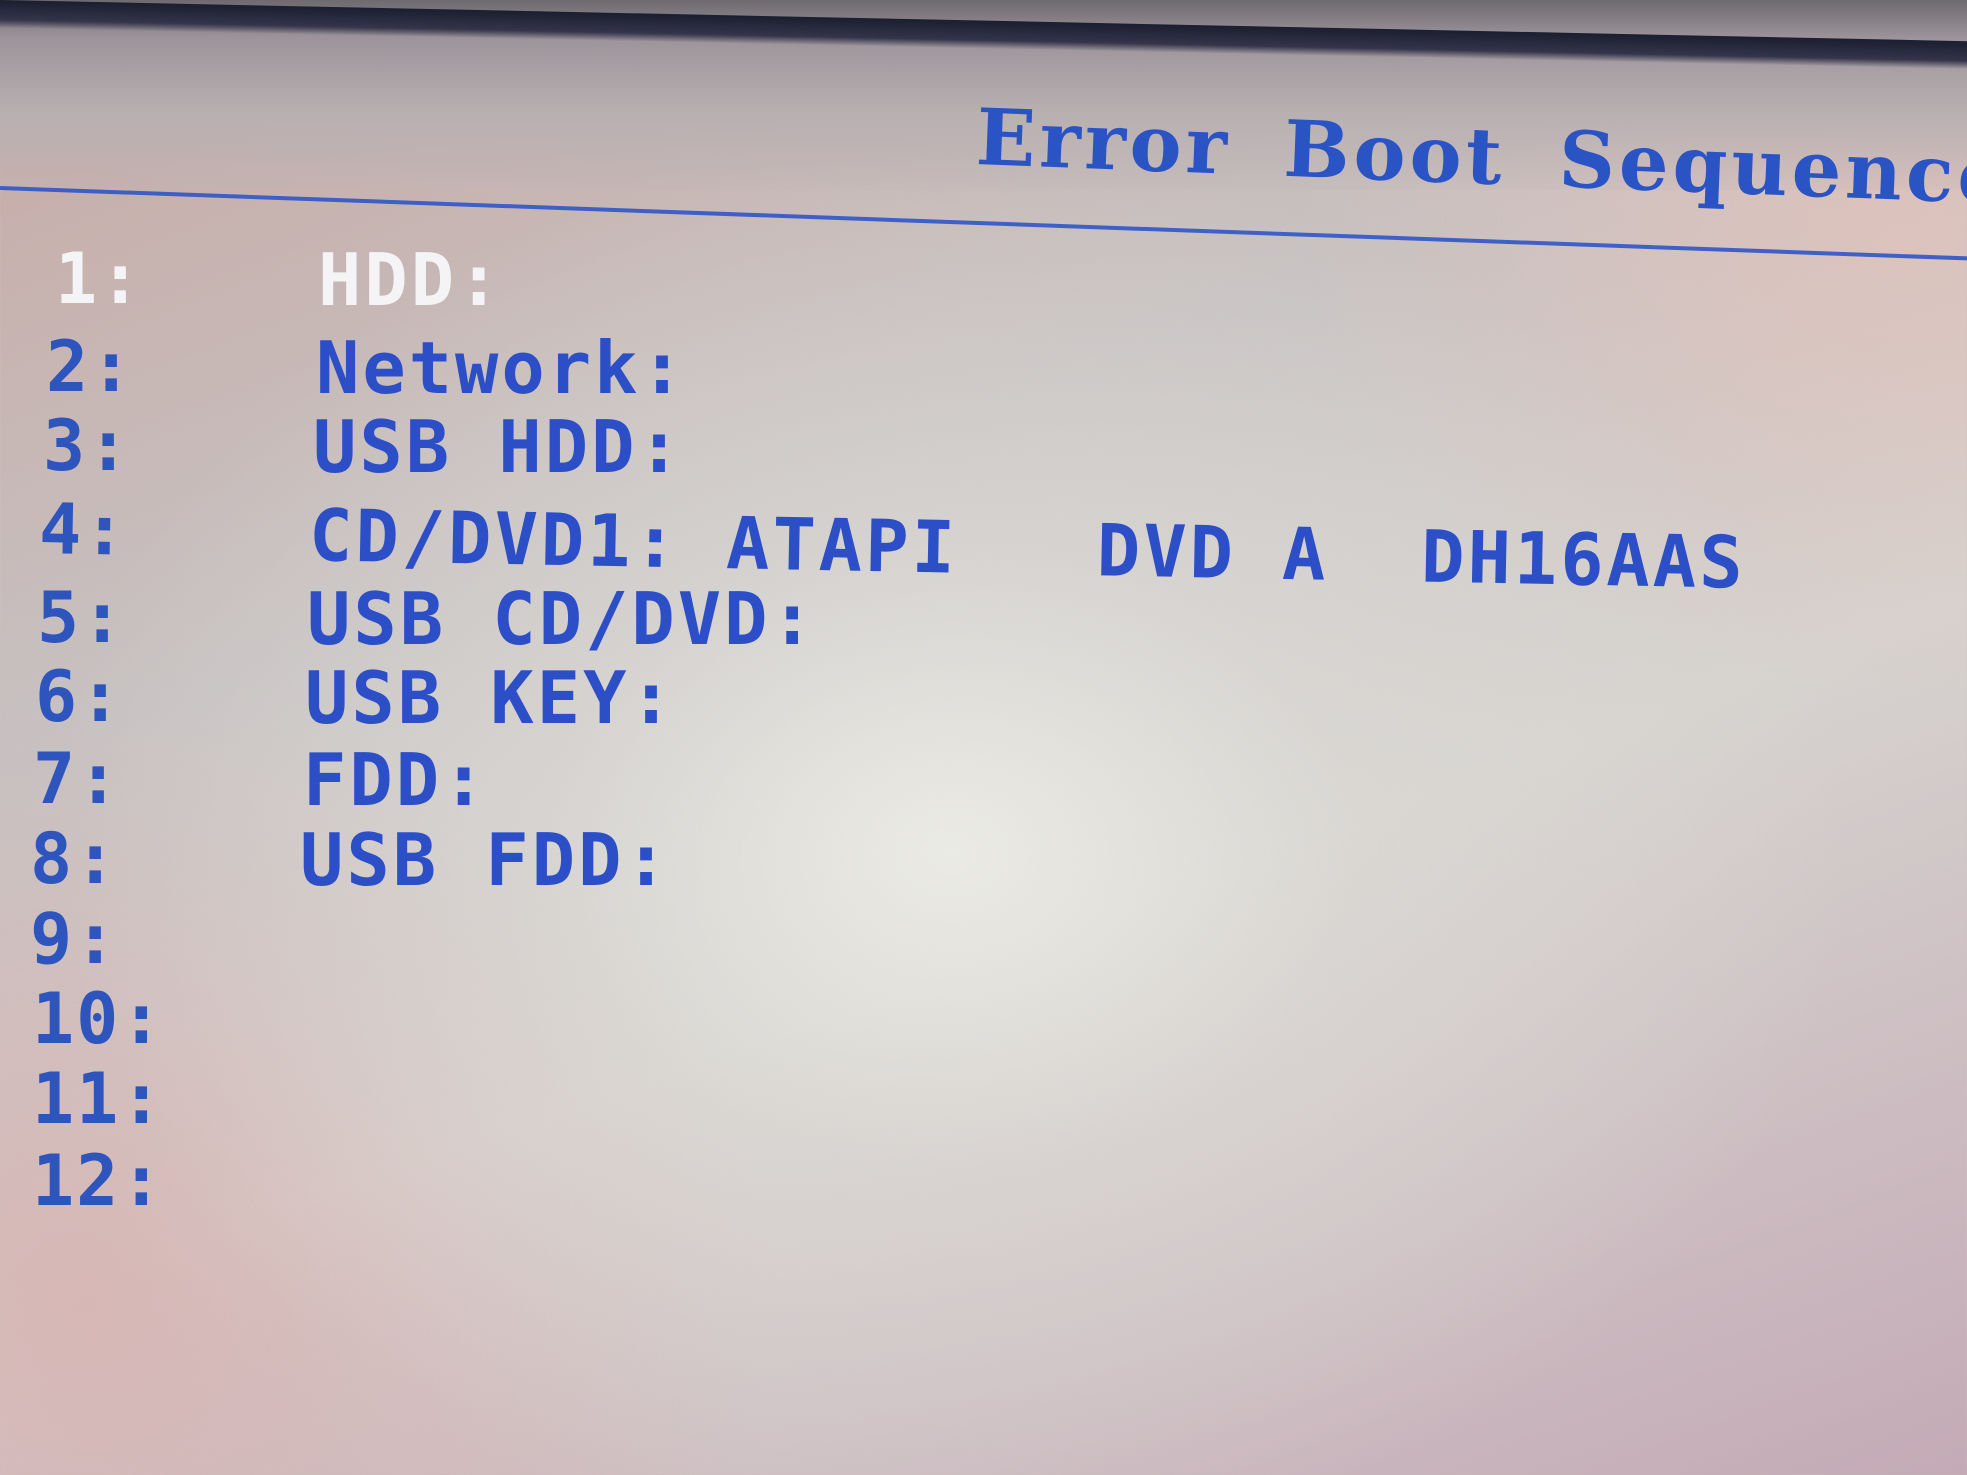 Image resolution: width=1967 pixels, height=1475 pixels. What do you see at coordinates (98, 1019) in the screenshot?
I see `boot-item-index: 10:` at bounding box center [98, 1019].